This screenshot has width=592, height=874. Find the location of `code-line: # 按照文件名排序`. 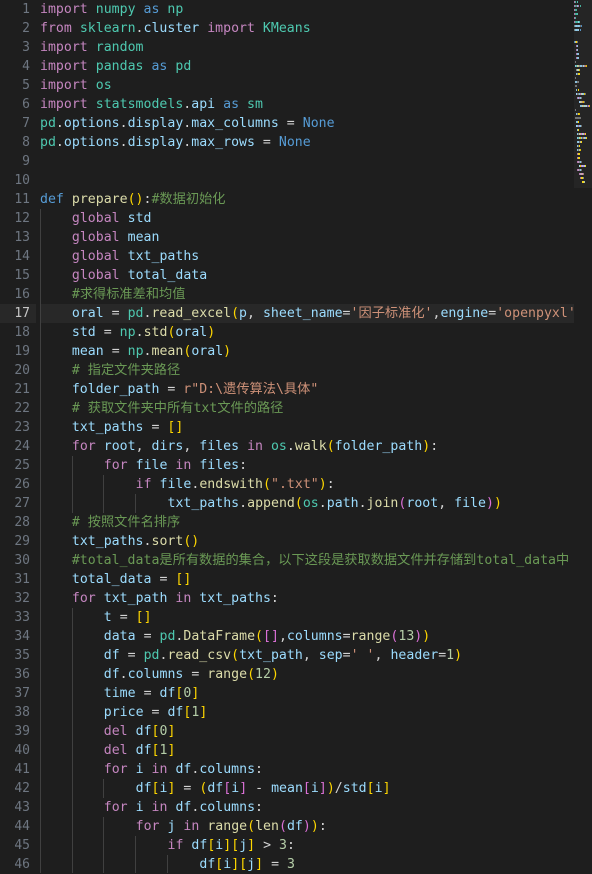

code-line: # 按照文件名排序 is located at coordinates (307, 522).